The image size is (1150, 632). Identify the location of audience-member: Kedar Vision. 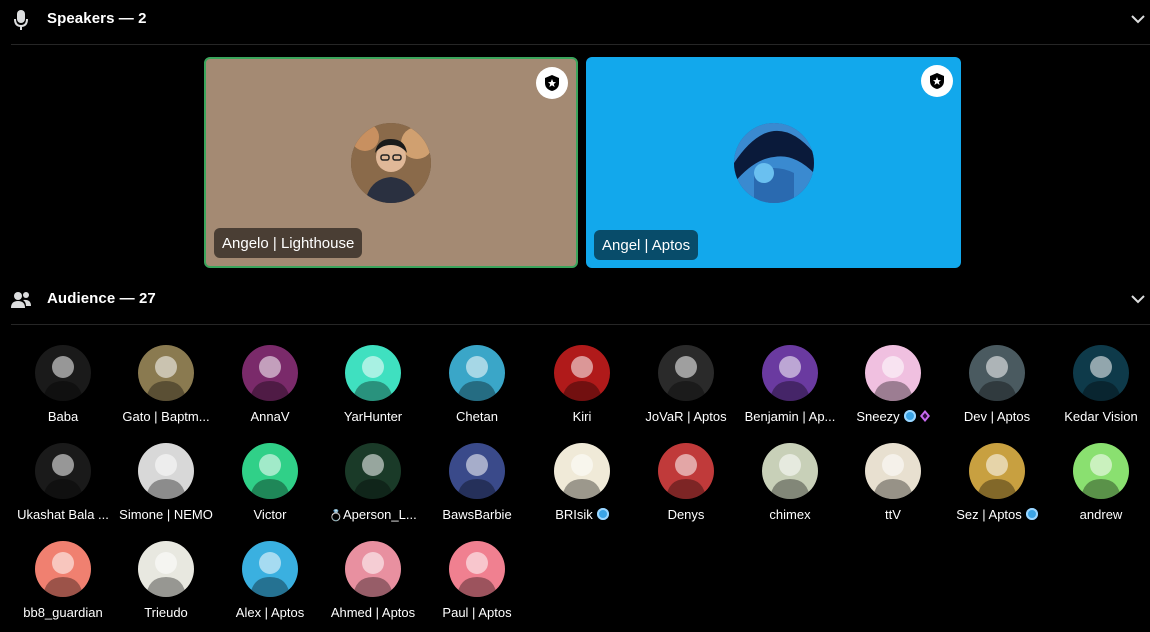
(1098, 390).